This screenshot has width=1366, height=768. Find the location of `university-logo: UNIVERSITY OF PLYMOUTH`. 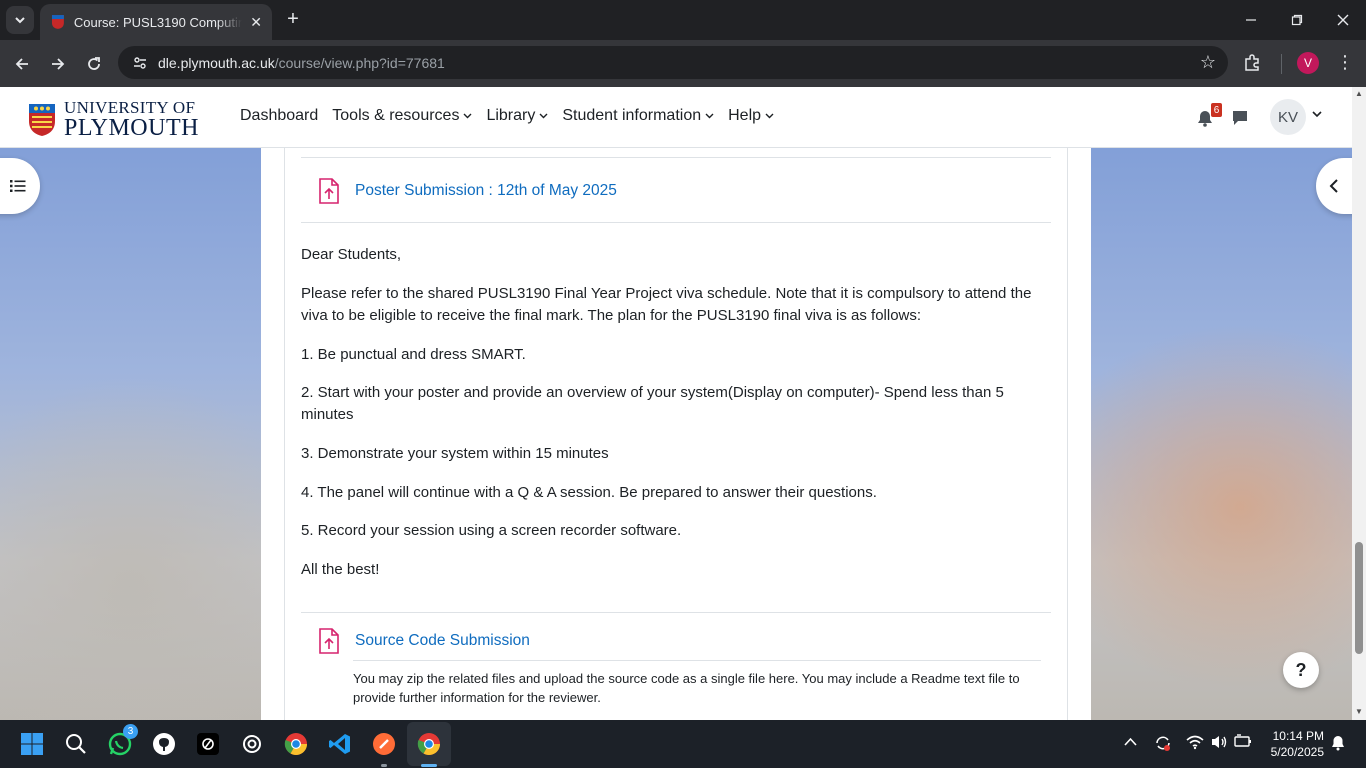

university-logo: UNIVERSITY OF PLYMOUTH is located at coordinates (113, 119).